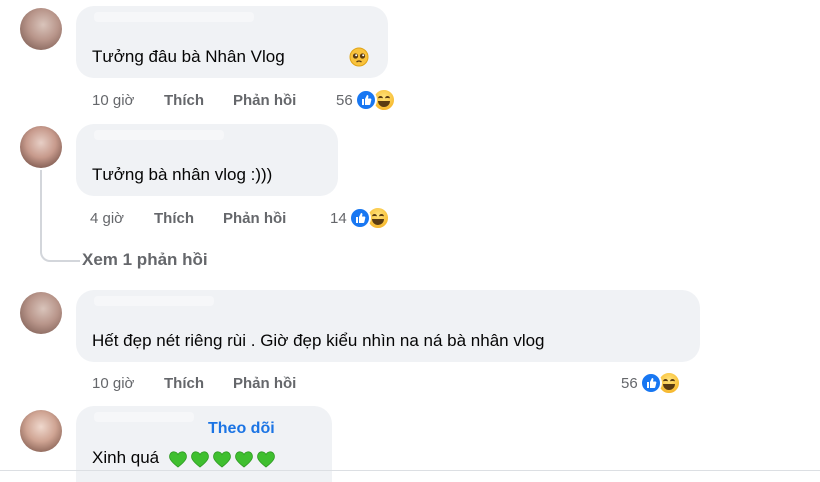  I want to click on comment-bubble: Tưởng đâu bà Nhân Vlog, so click(232, 42).